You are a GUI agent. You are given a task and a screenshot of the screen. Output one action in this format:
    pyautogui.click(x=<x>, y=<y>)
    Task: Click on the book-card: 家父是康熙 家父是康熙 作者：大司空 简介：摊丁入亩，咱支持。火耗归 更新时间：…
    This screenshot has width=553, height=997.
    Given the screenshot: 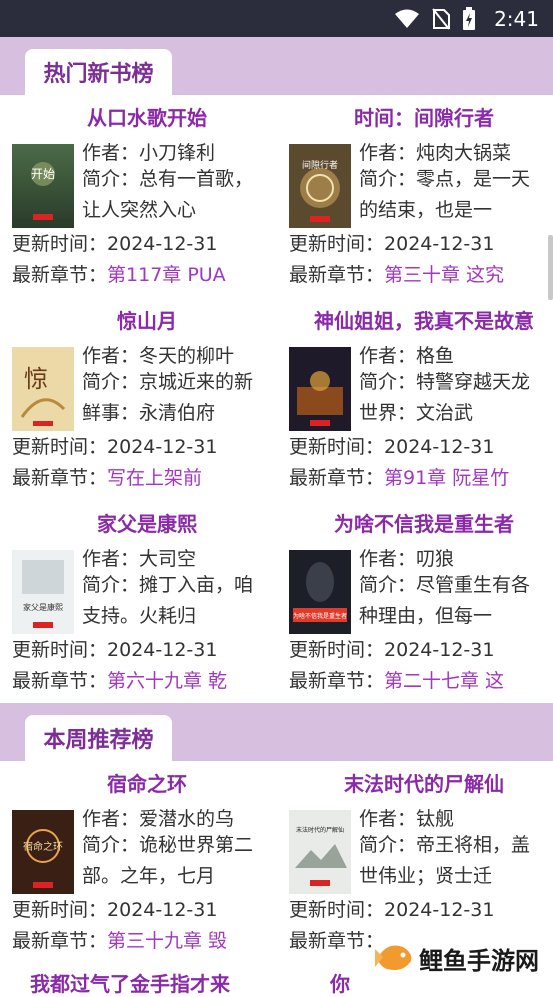 What is the action you would take?
    pyautogui.click(x=147, y=608)
    